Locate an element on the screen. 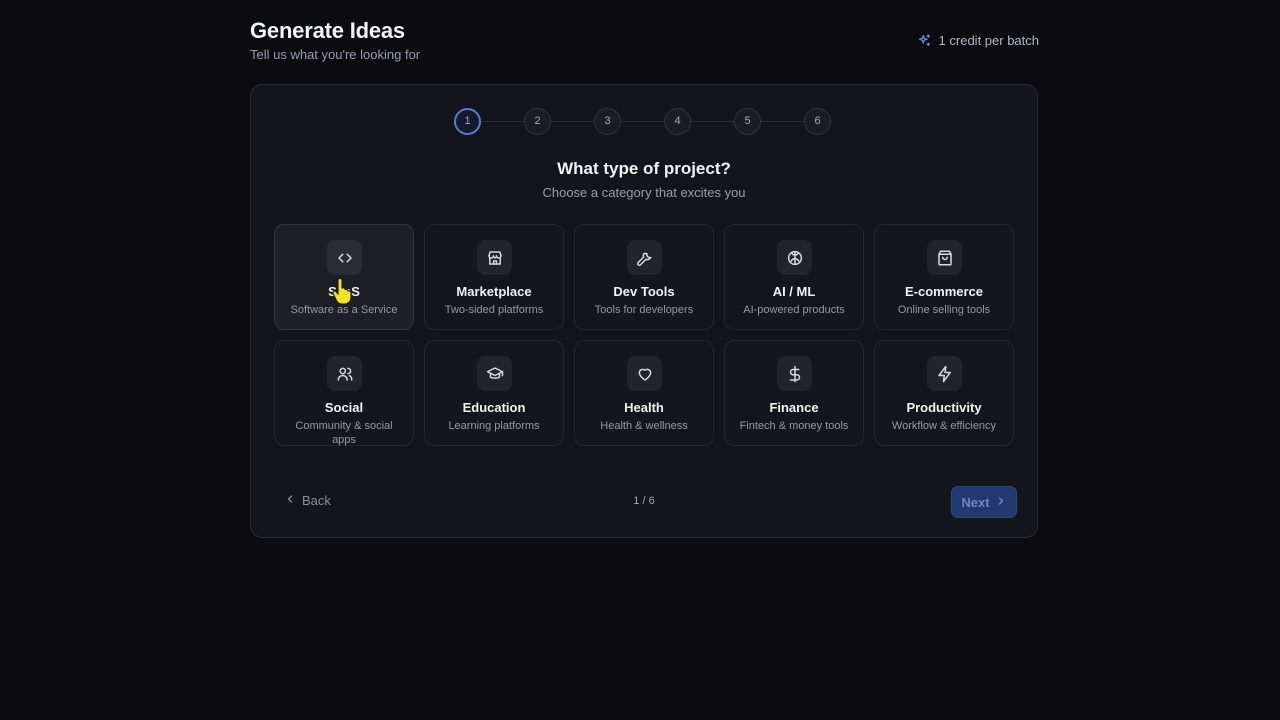  category-card-marketplace: Marketplace Two-sided platforms is located at coordinates (494, 277).